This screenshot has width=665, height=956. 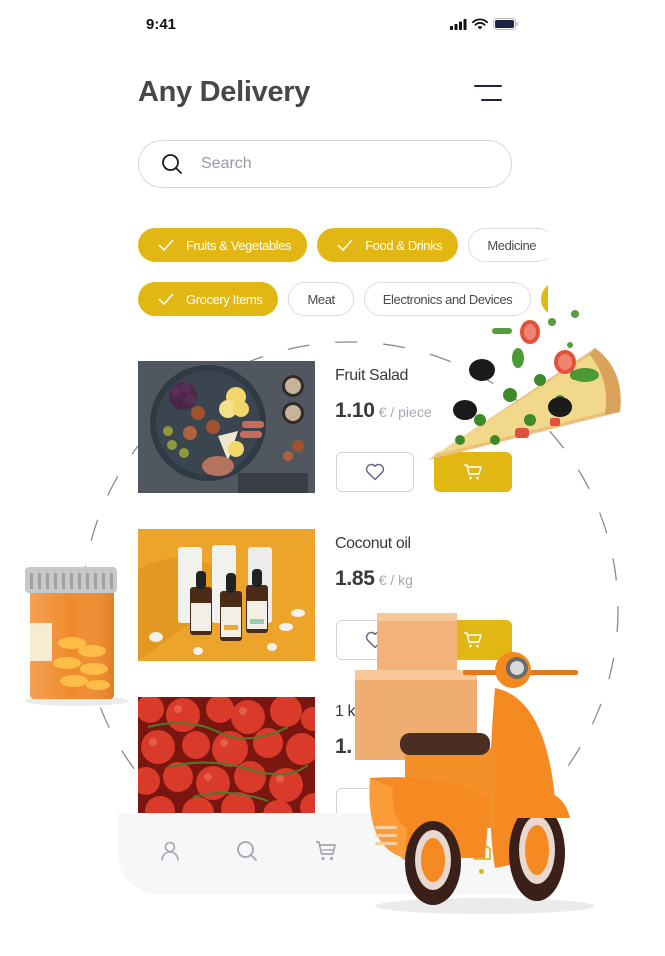 I want to click on product-price: 1.10 € / piece, so click(x=383, y=411).